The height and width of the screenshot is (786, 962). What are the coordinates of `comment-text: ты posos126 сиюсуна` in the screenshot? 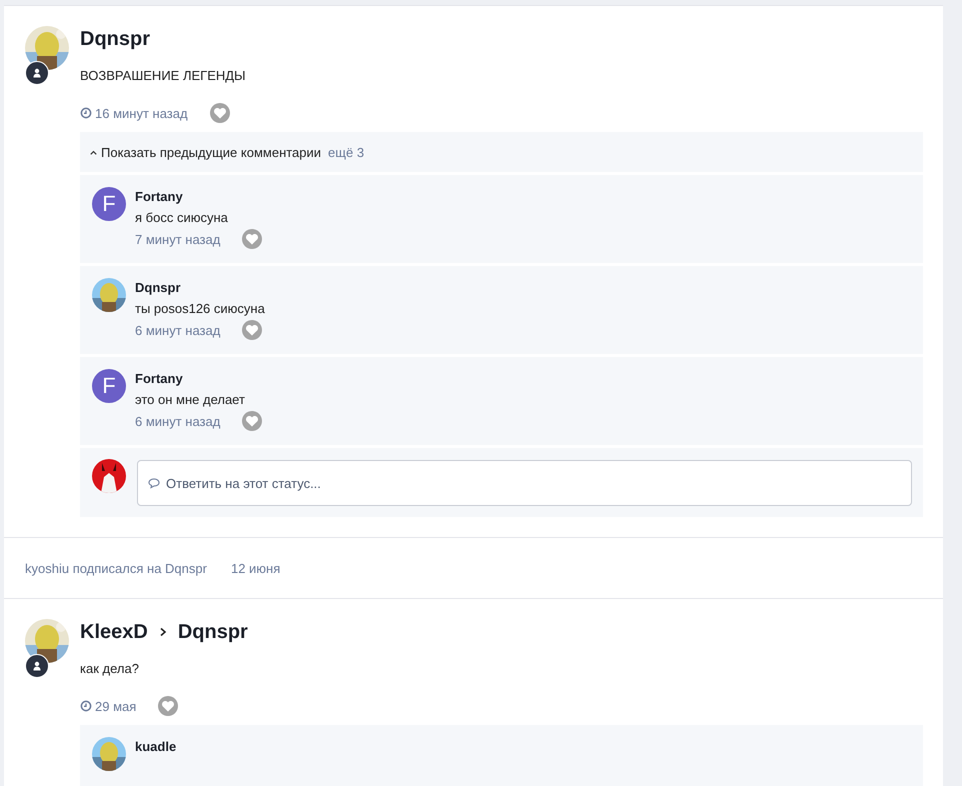 It's located at (200, 308).